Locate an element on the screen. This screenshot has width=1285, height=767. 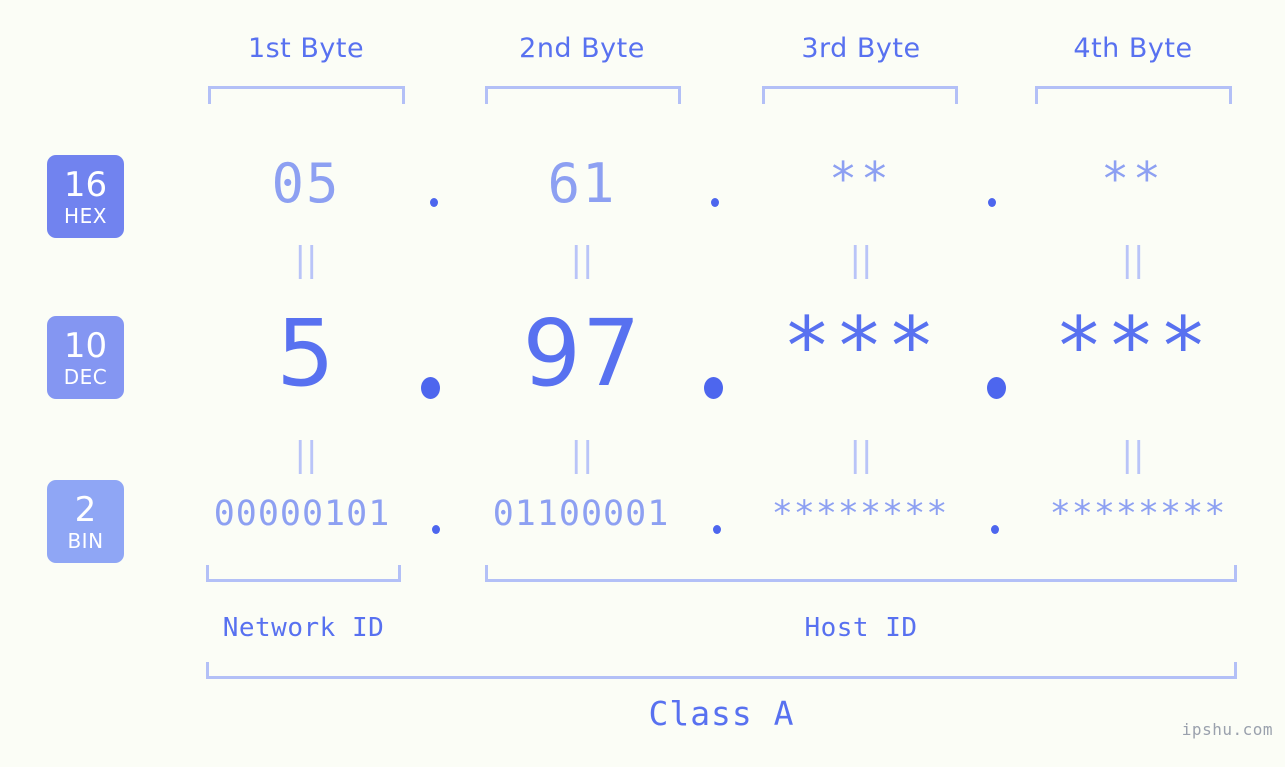
bin-byte-2: 01100001 is located at coordinates (581, 514).